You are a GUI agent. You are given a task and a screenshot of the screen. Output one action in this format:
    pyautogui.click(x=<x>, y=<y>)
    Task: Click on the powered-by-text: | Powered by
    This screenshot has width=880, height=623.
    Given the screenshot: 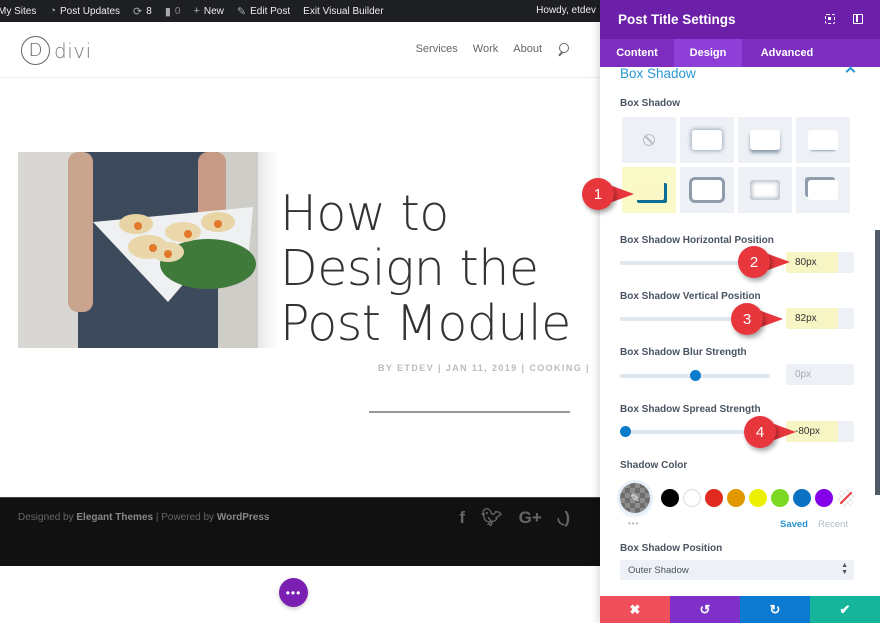 What is the action you would take?
    pyautogui.click(x=185, y=517)
    